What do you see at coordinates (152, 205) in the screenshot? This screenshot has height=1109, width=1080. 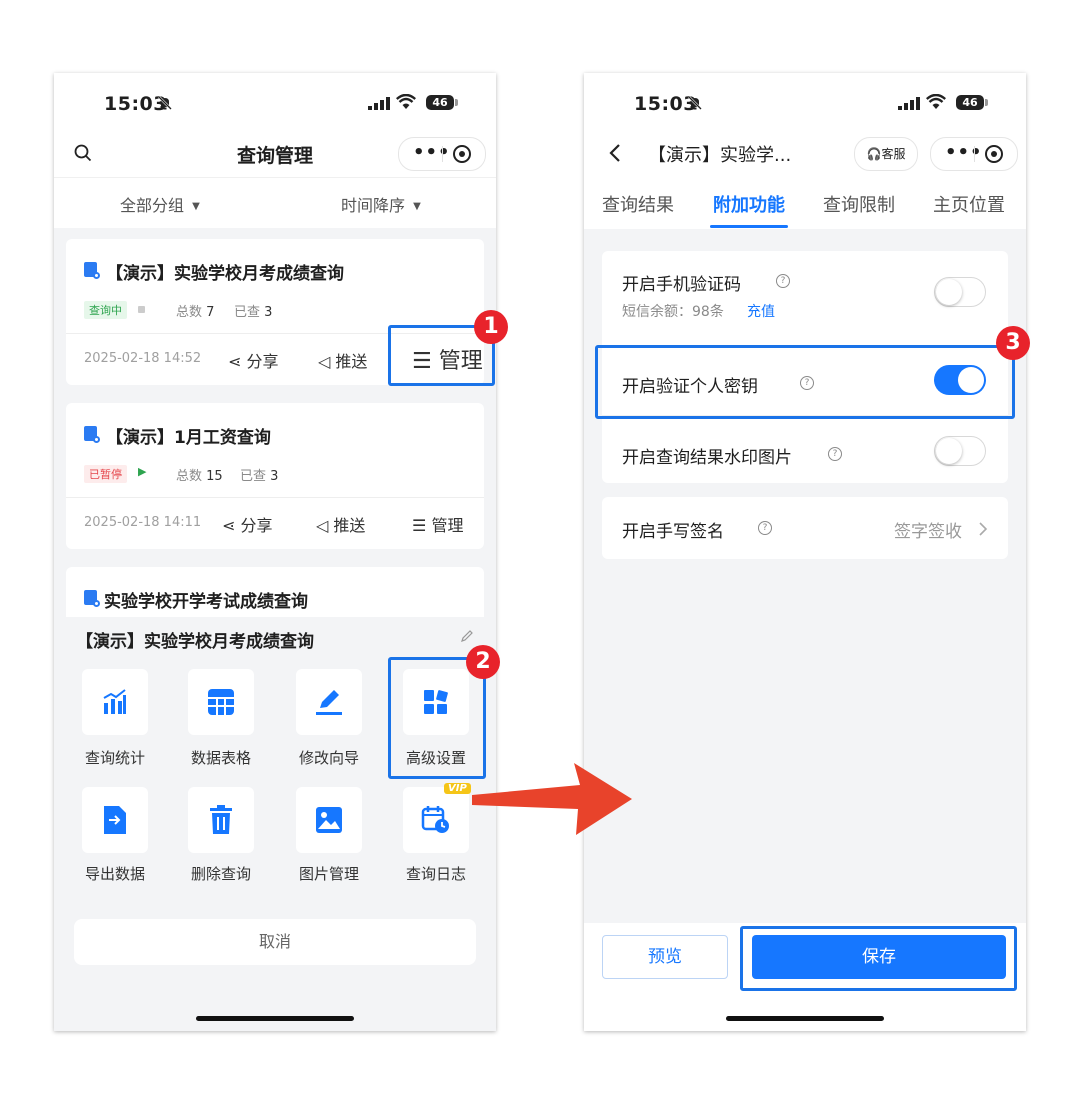 I see `filter-group-label: 全部分组` at bounding box center [152, 205].